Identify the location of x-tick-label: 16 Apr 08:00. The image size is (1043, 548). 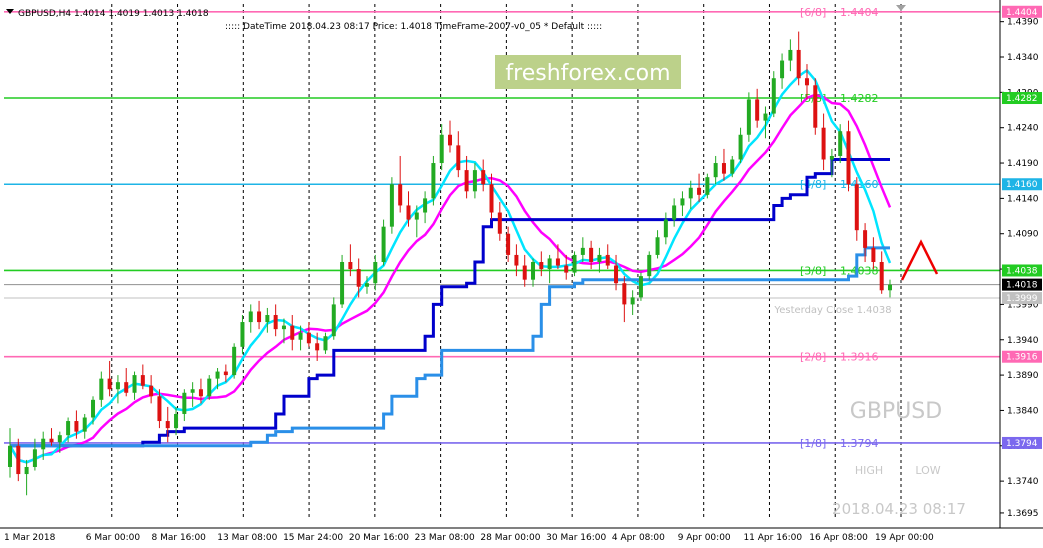
(838, 538).